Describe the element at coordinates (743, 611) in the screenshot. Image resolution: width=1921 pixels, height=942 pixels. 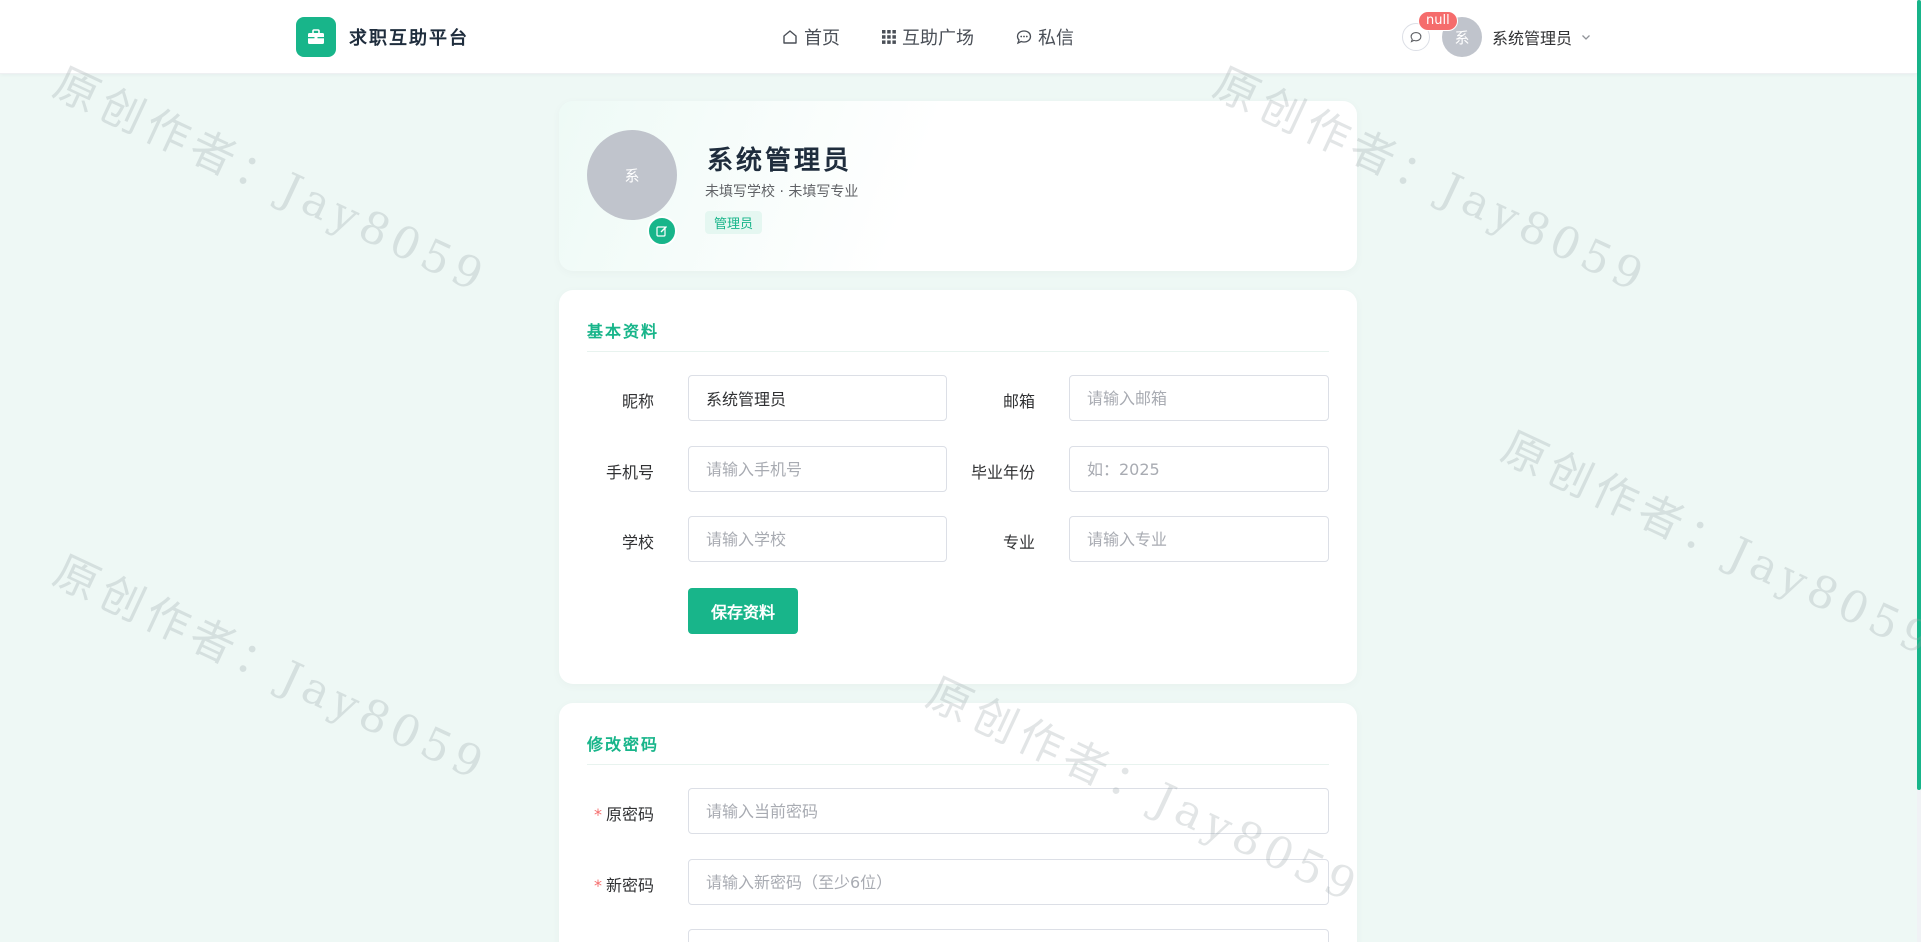
I see `save-profile-button: 保存资料` at that location.